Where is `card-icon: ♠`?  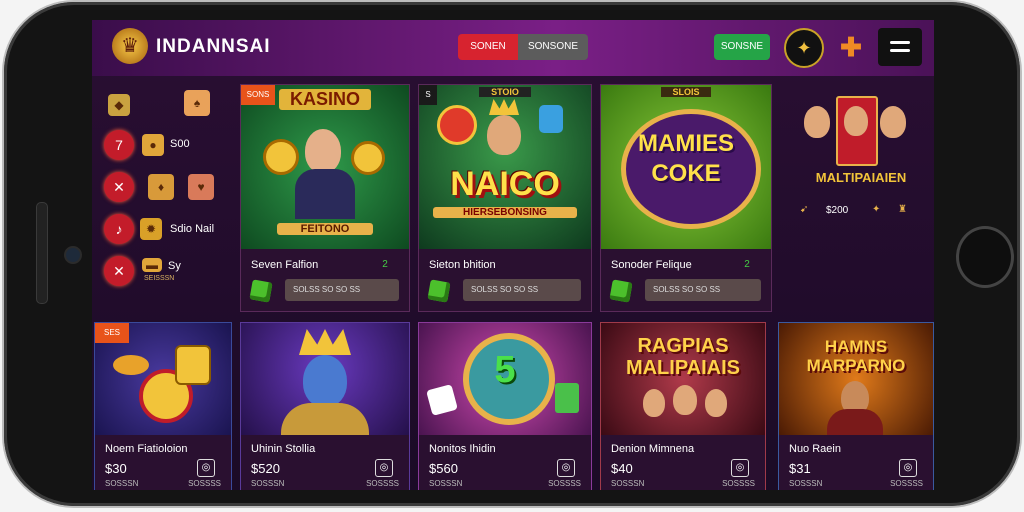 card-icon: ♠ is located at coordinates (197, 103).